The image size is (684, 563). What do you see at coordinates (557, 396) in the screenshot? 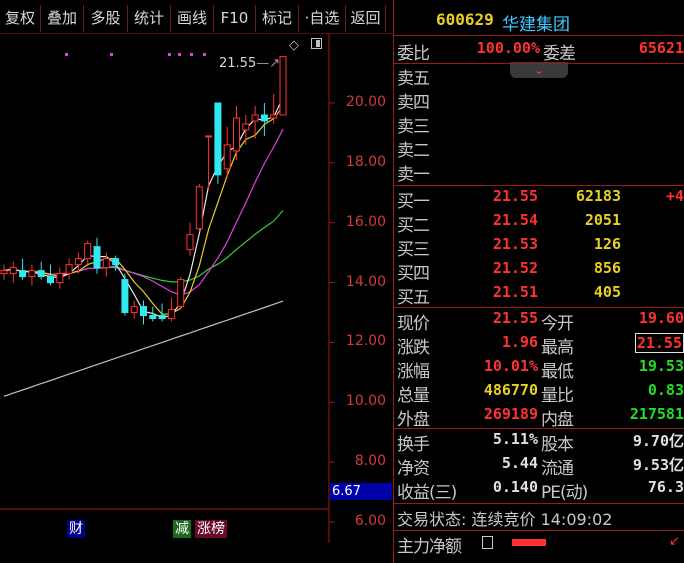
I see `stat-label: 量比` at bounding box center [557, 396].